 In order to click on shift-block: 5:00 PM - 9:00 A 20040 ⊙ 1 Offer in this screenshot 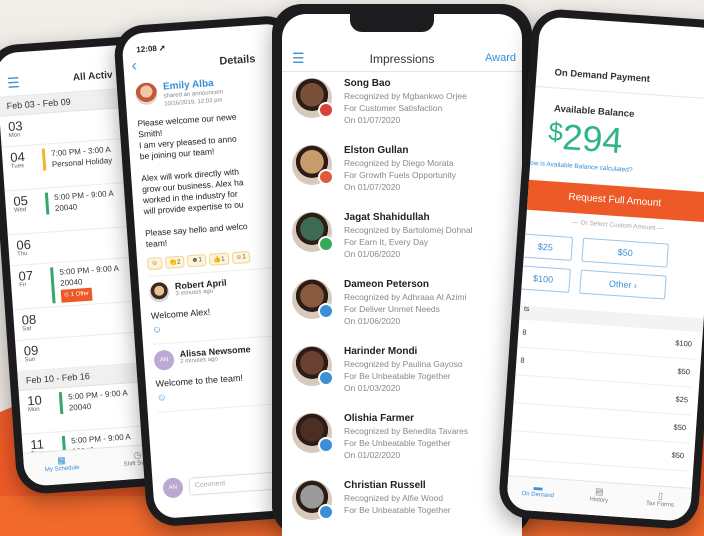, I will do `click(86, 283)`.